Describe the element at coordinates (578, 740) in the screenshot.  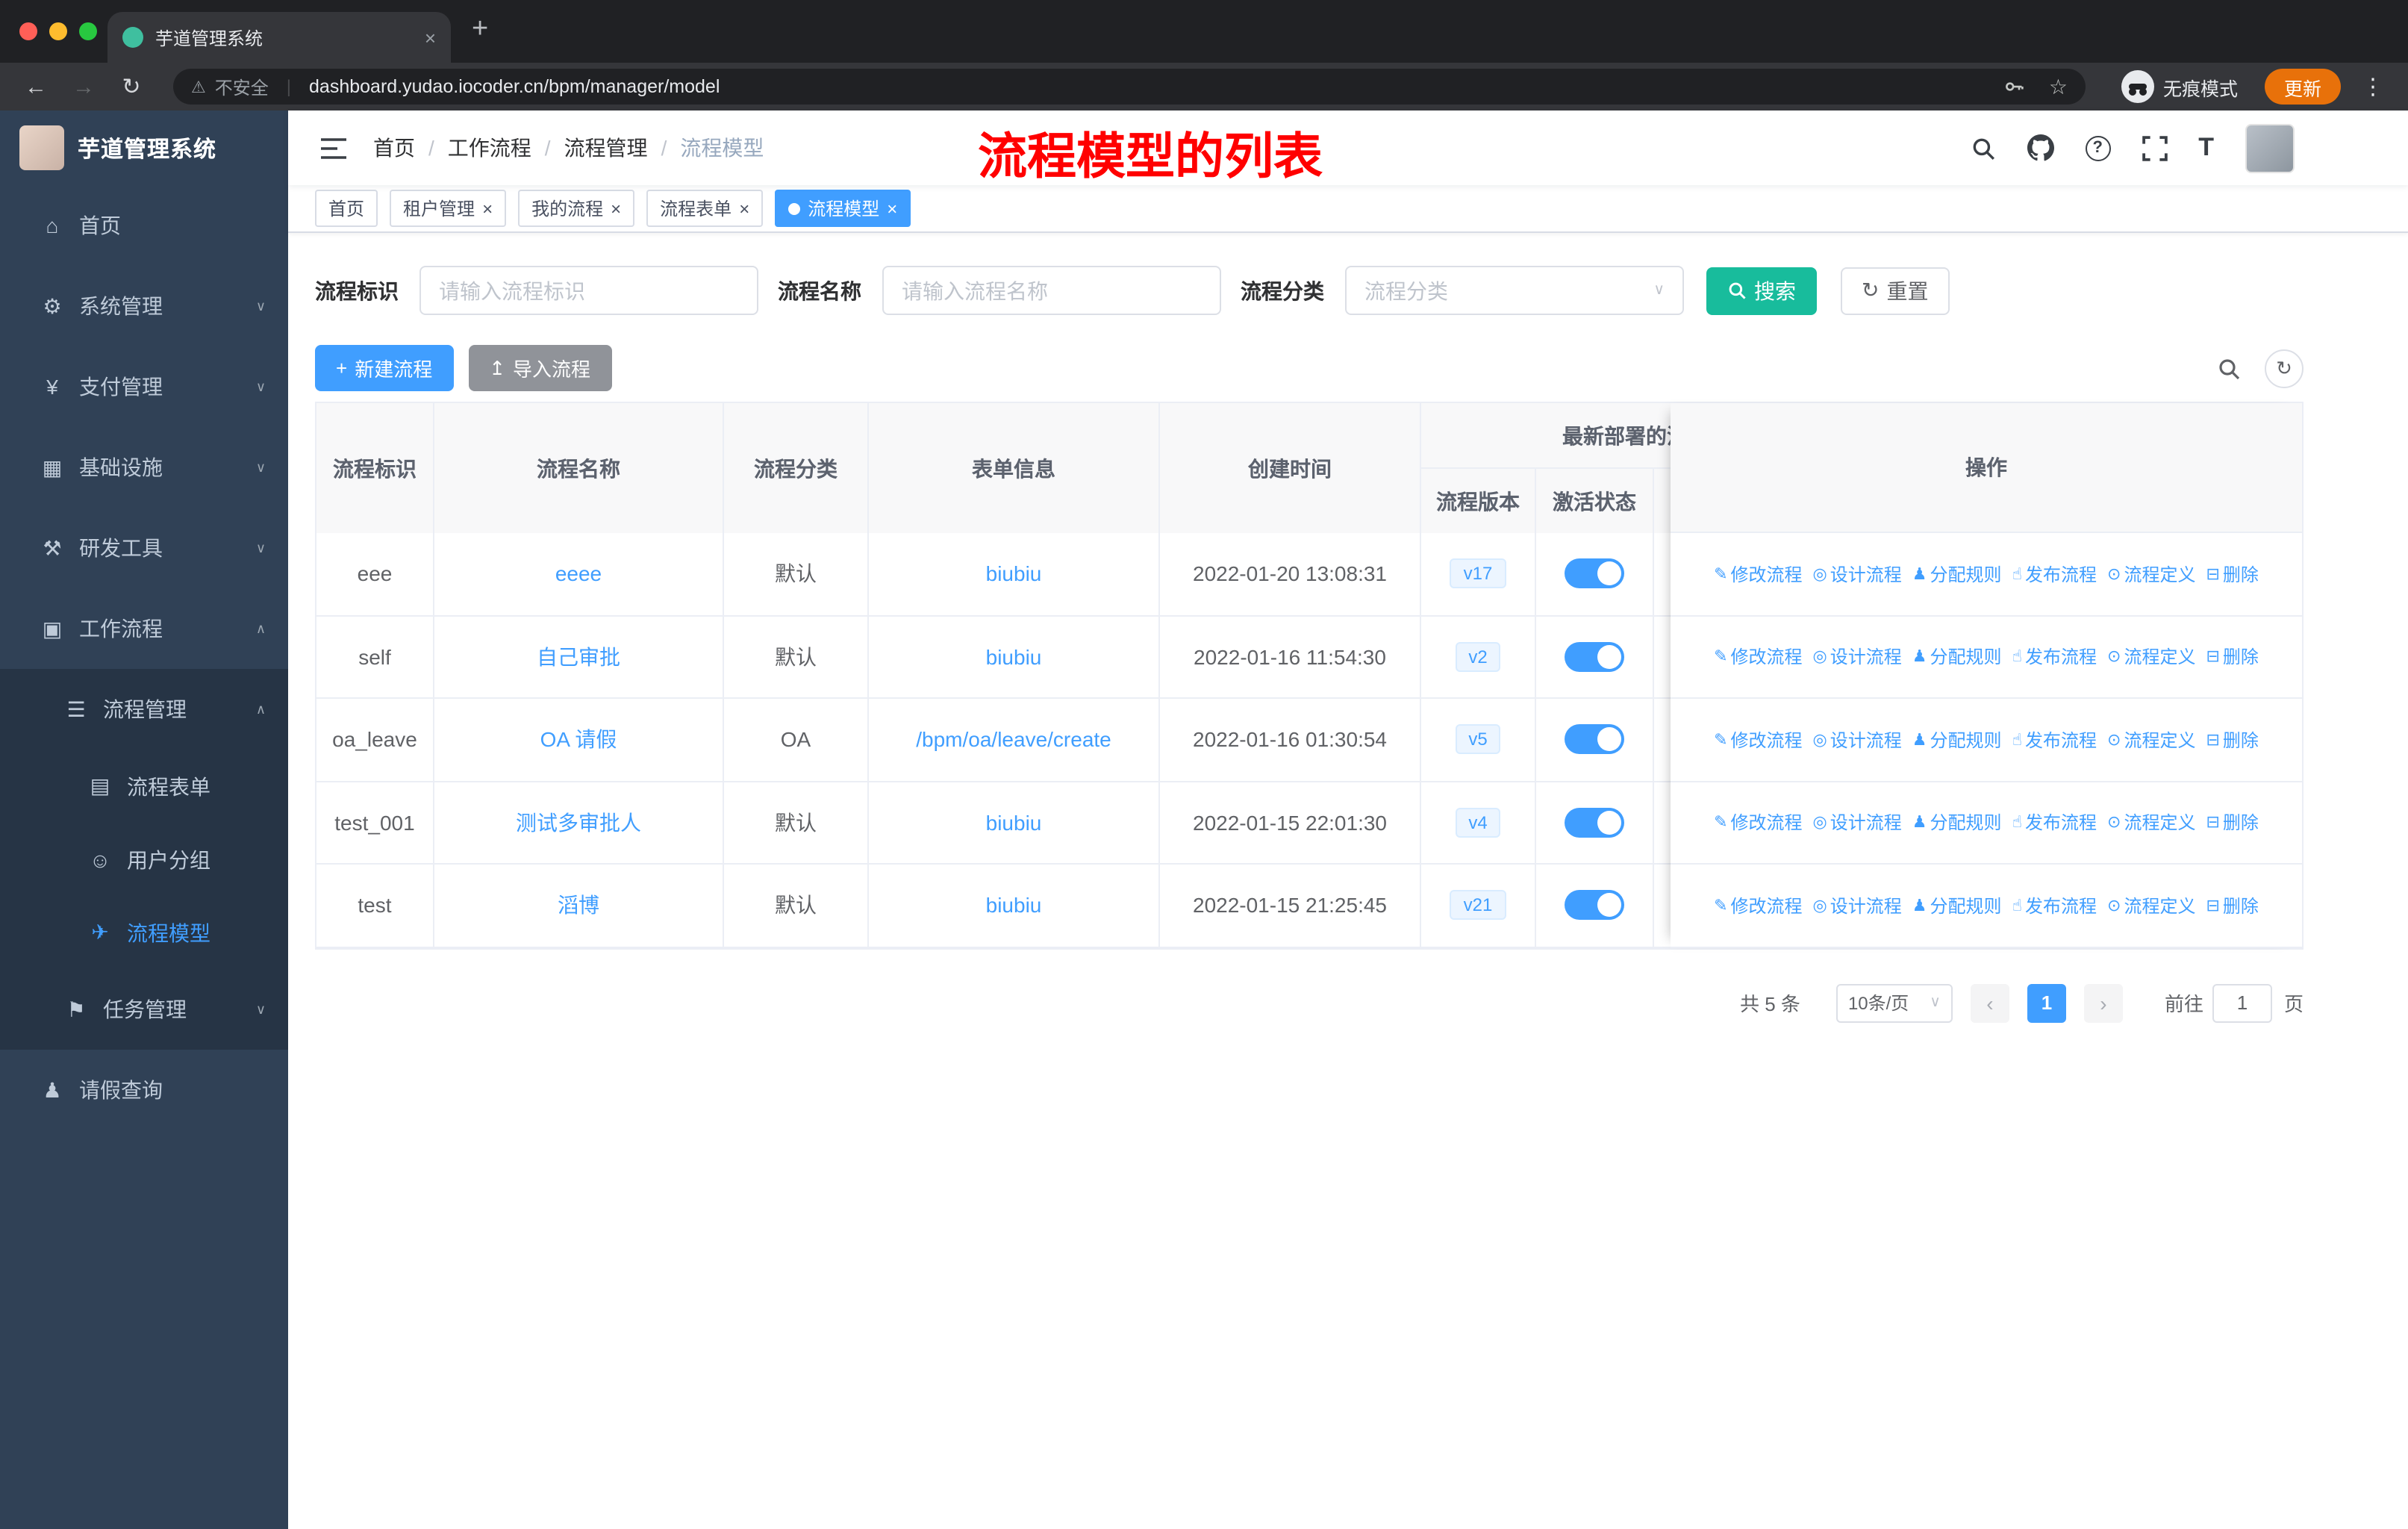
I see `process-name-link: OA 请假` at that location.